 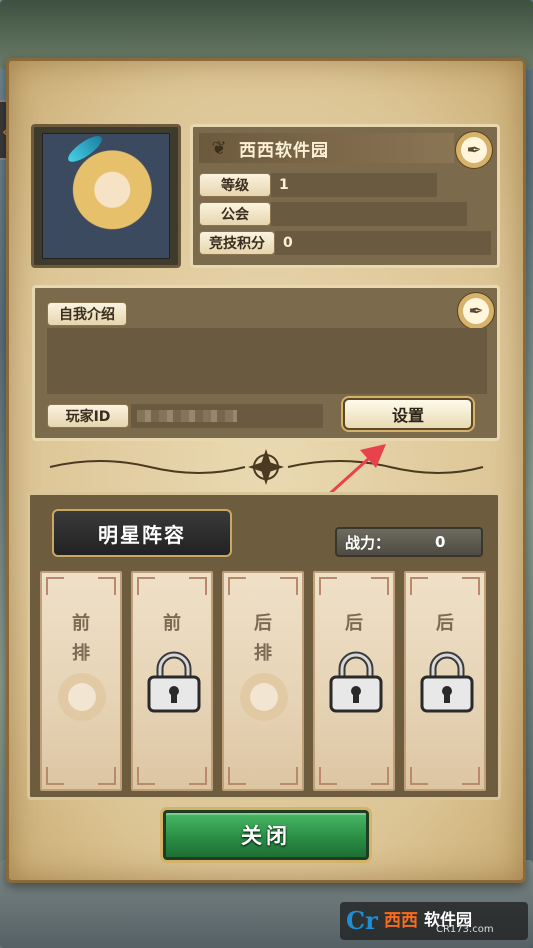 What do you see at coordinates (88, 416) in the screenshot?
I see `player-id-label: 玩家ID` at bounding box center [88, 416].